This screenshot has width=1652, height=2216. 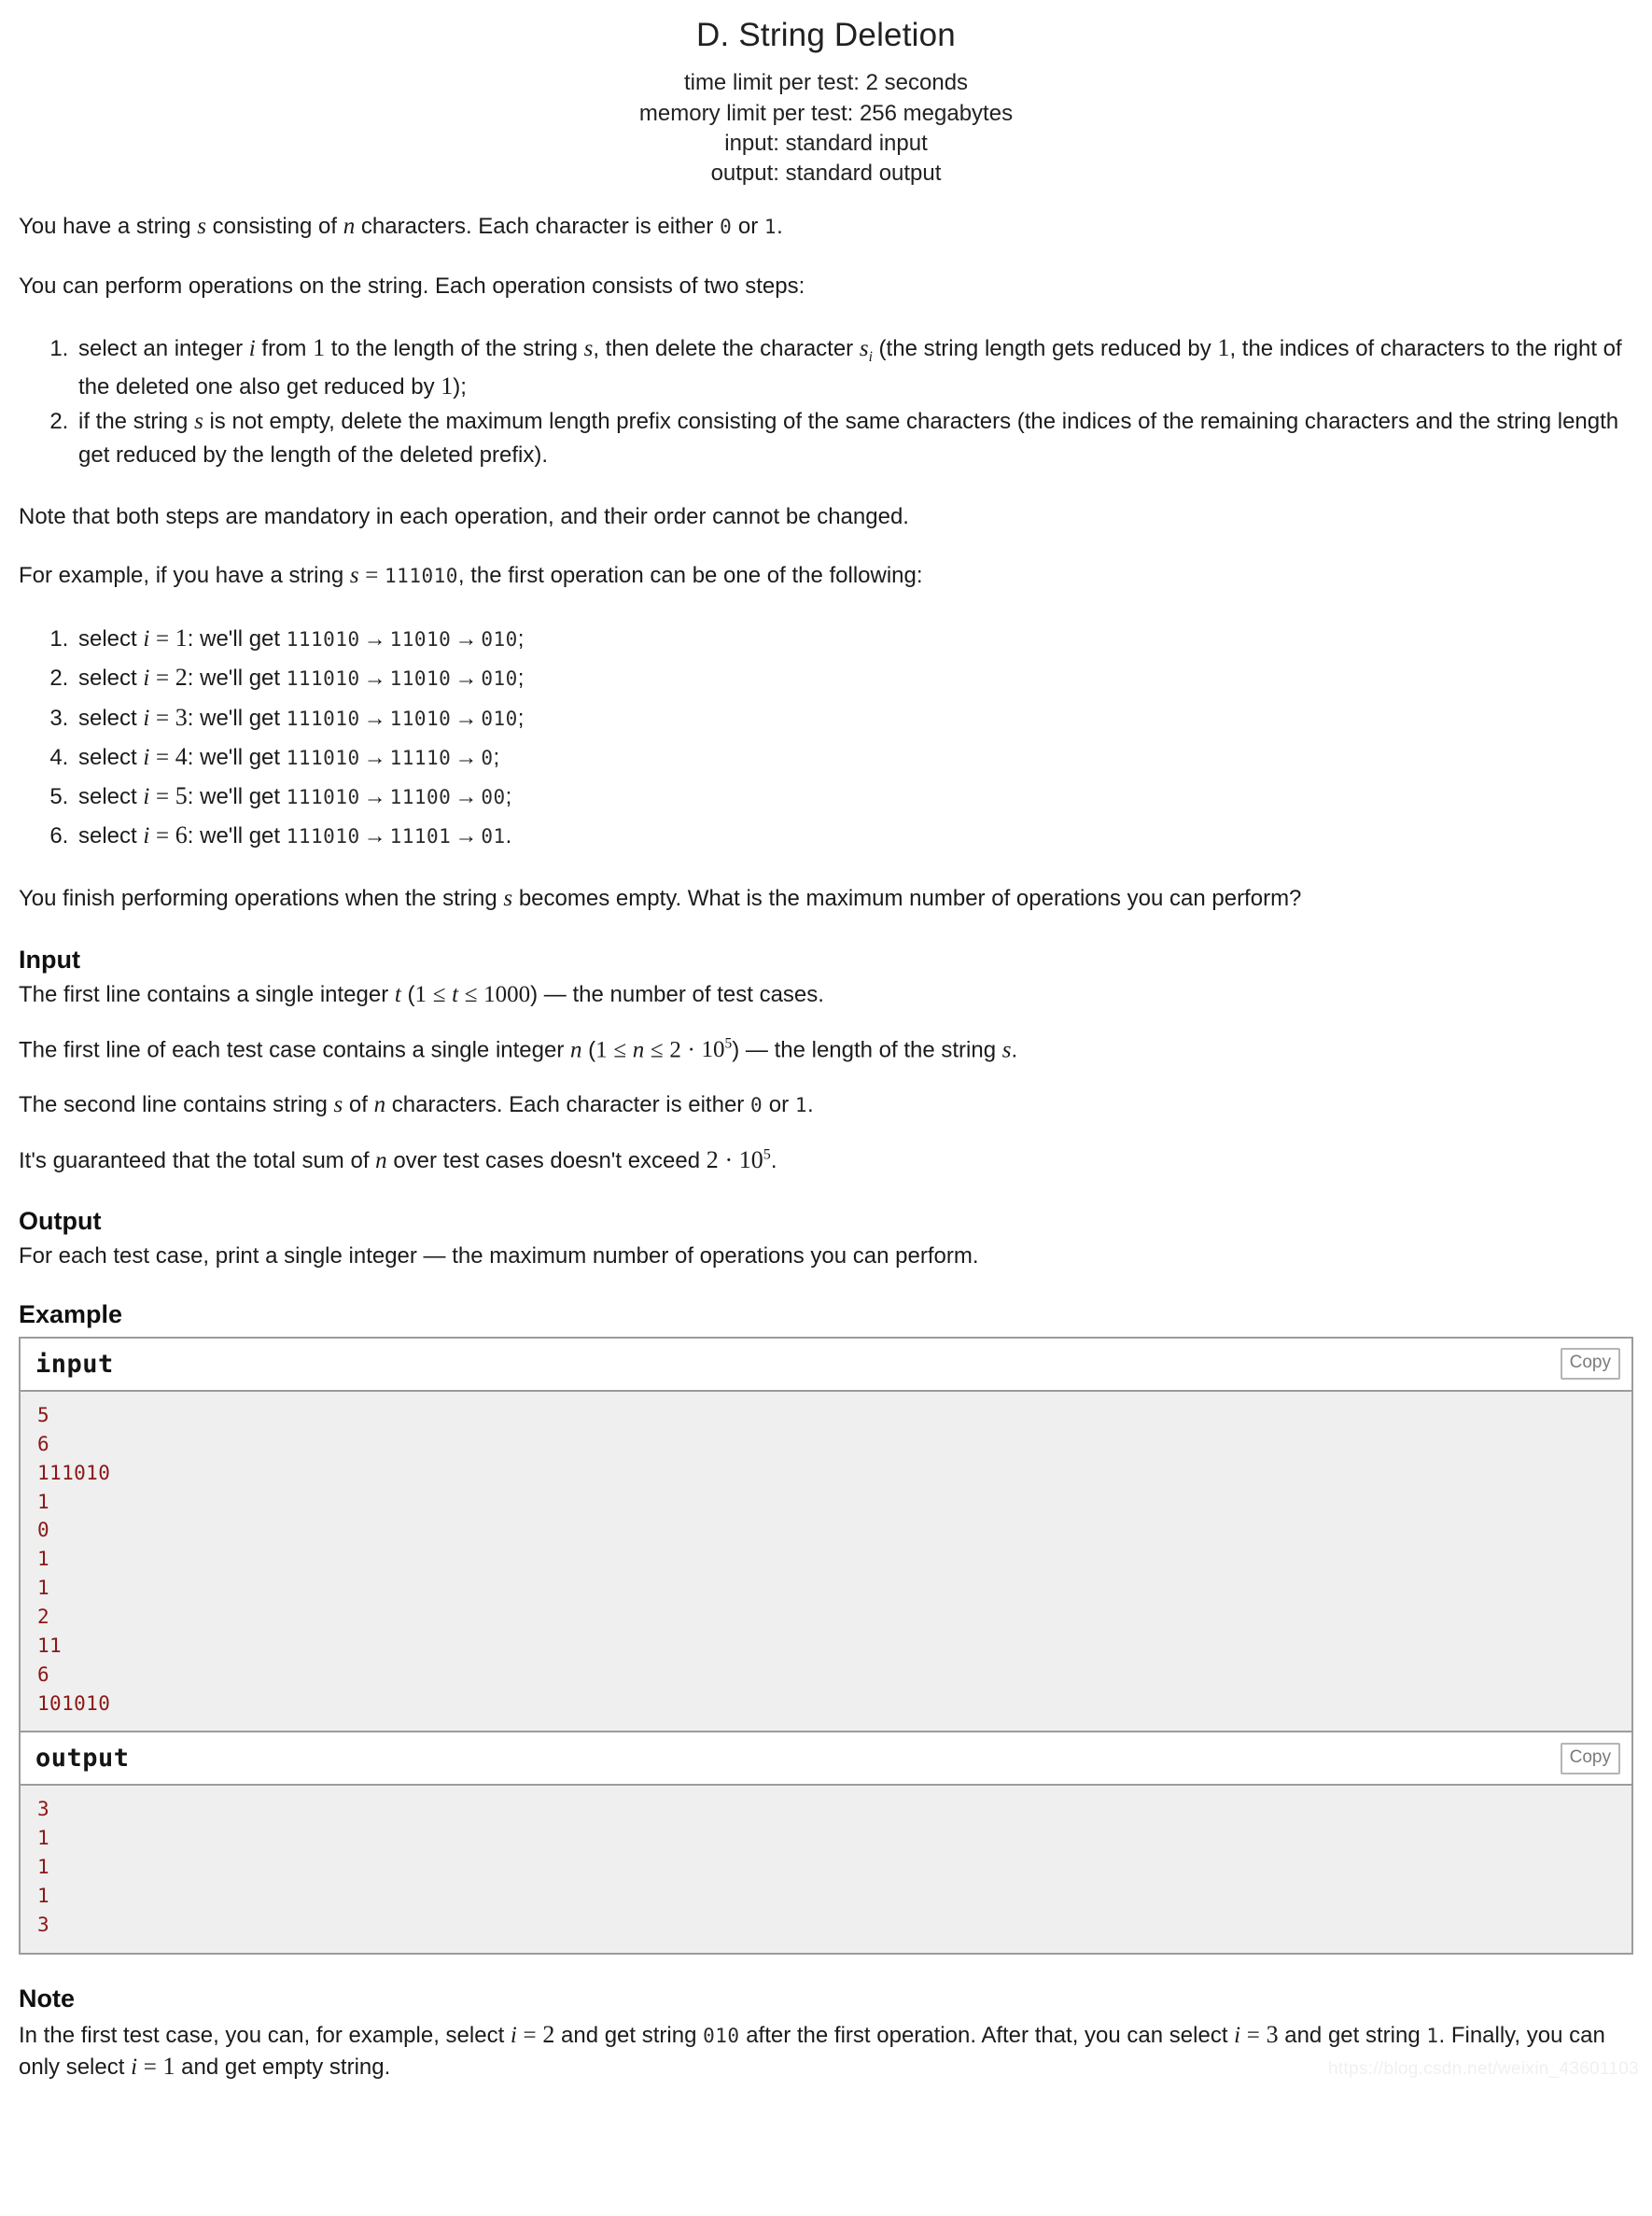 I want to click on code-step2: 0, so click(x=487, y=757).